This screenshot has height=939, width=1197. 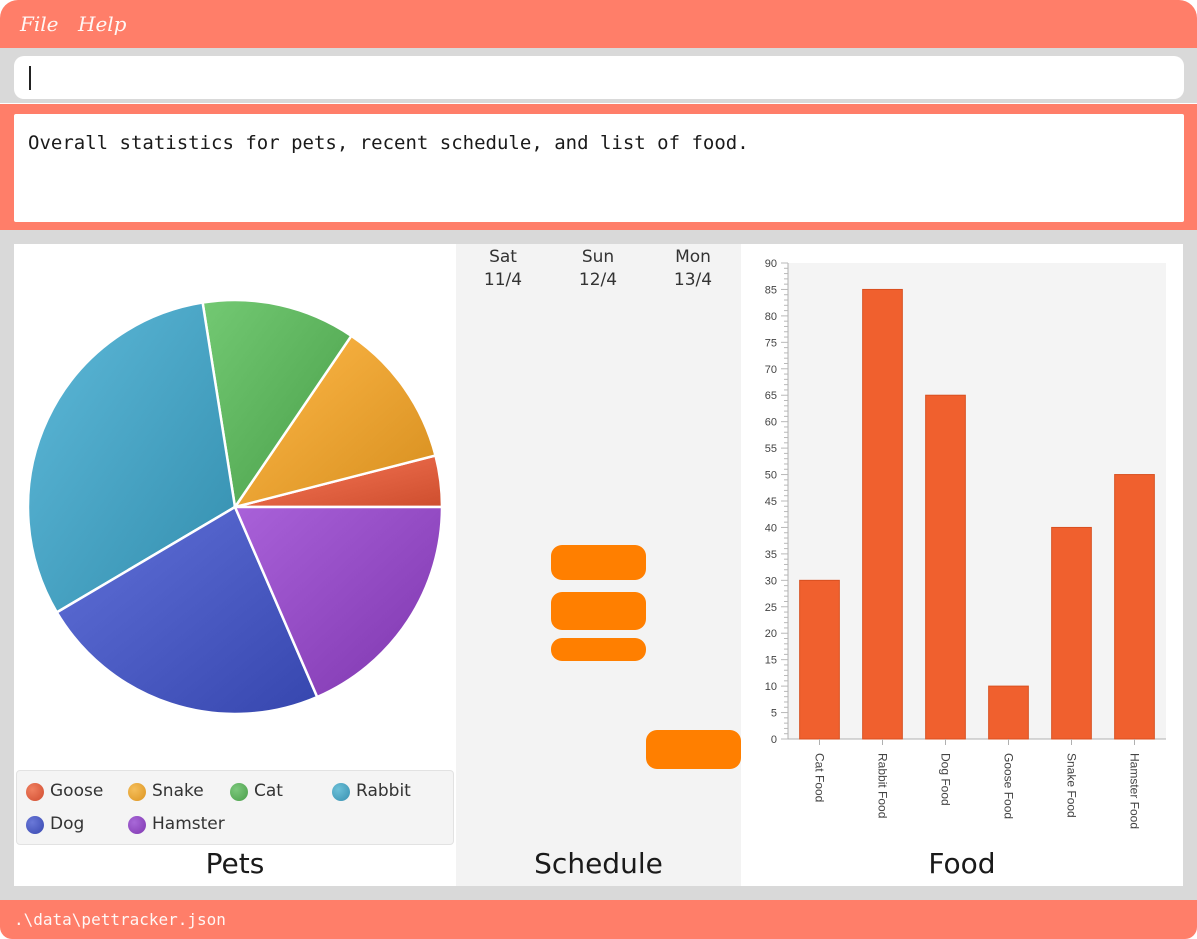 I want to click on bar-snake-food, so click(x=1071, y=633).